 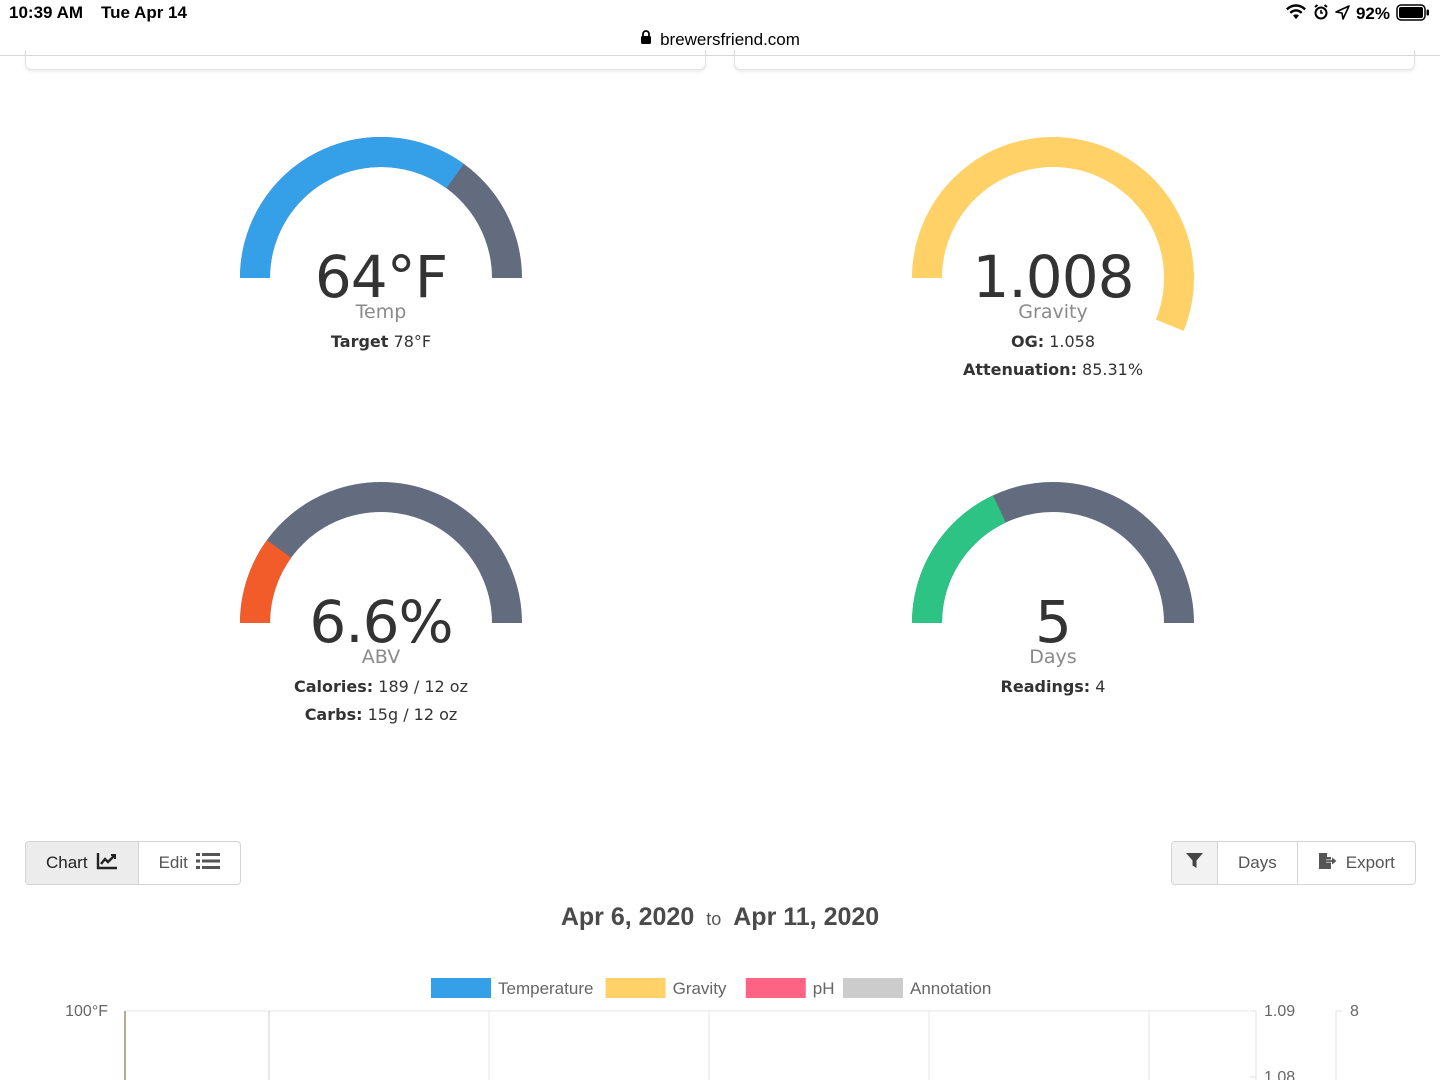 What do you see at coordinates (1279, 1074) in the screenshot?
I see `y-axis-right-tick: 1.08` at bounding box center [1279, 1074].